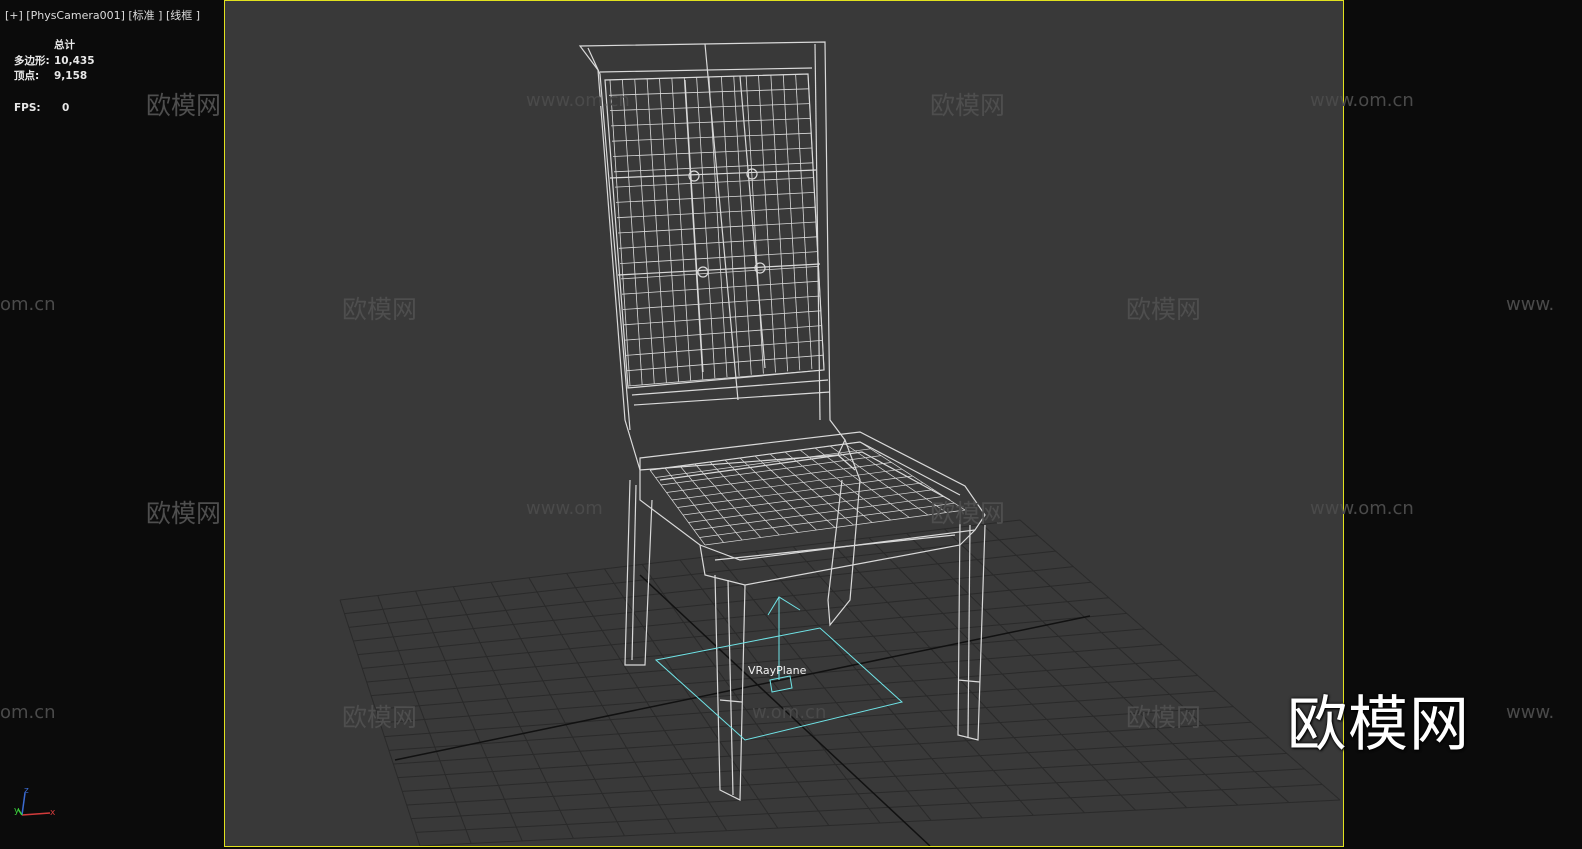 The image size is (1582, 849). Describe the element at coordinates (17, 811) in the screenshot. I see `axis-y-label: y` at that location.